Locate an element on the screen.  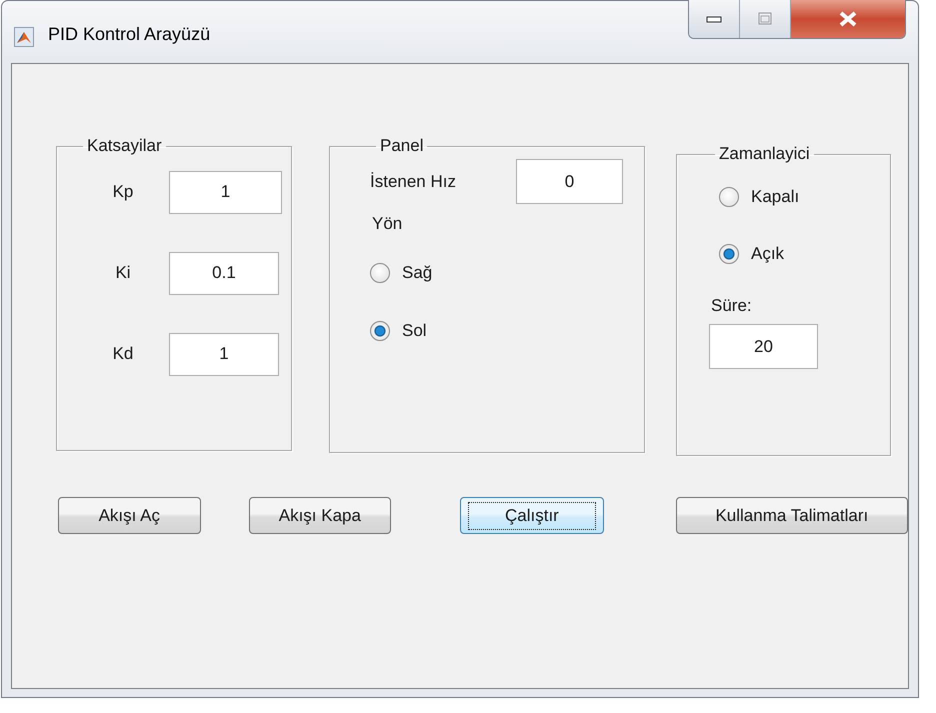
push-button: Akışı Kapa is located at coordinates (320, 515).